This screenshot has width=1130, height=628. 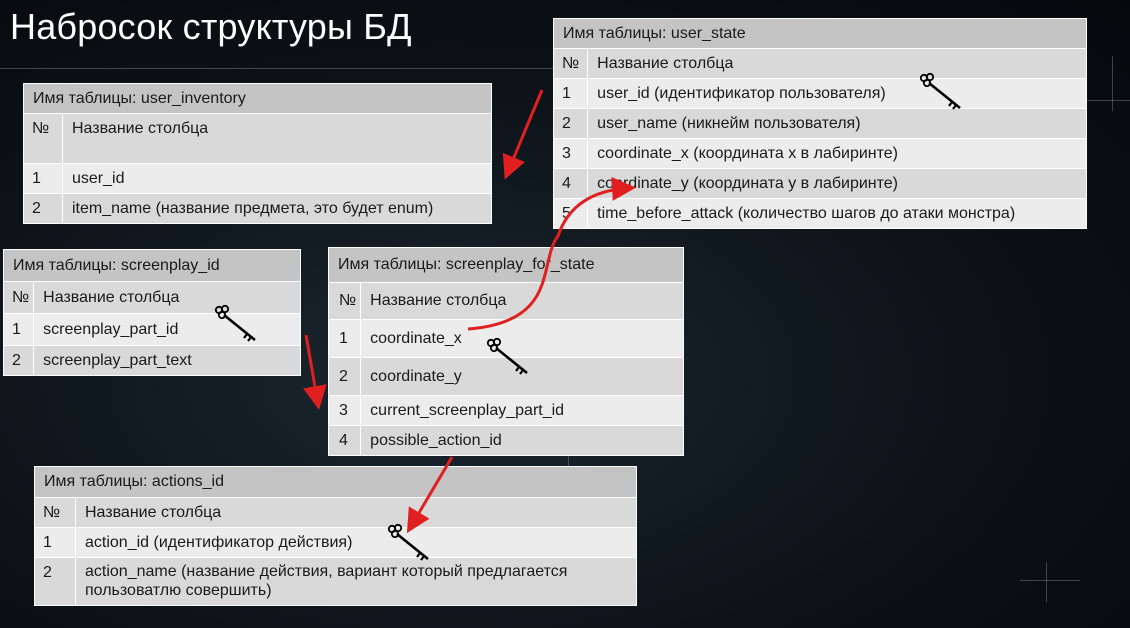 I want to click on arrow-action-to-actions-id, so click(x=430, y=495).